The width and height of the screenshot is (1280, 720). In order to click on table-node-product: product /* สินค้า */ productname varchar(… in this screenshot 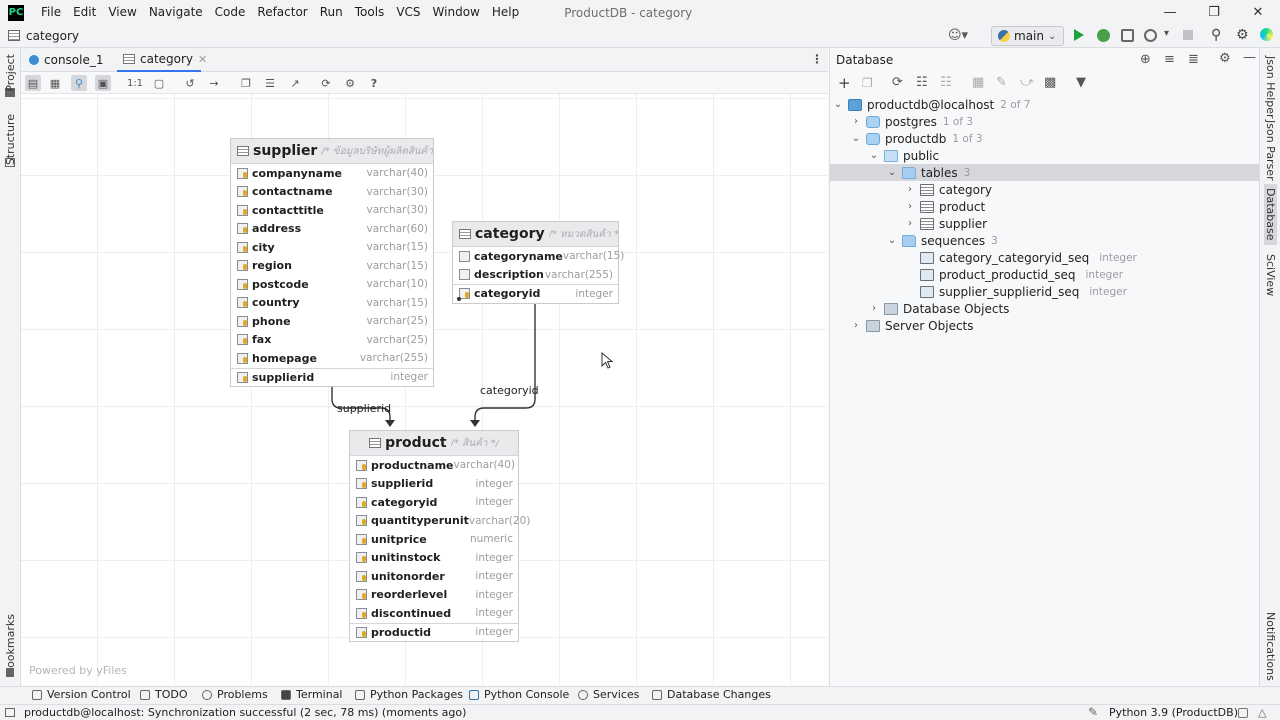, I will do `click(439, 536)`.